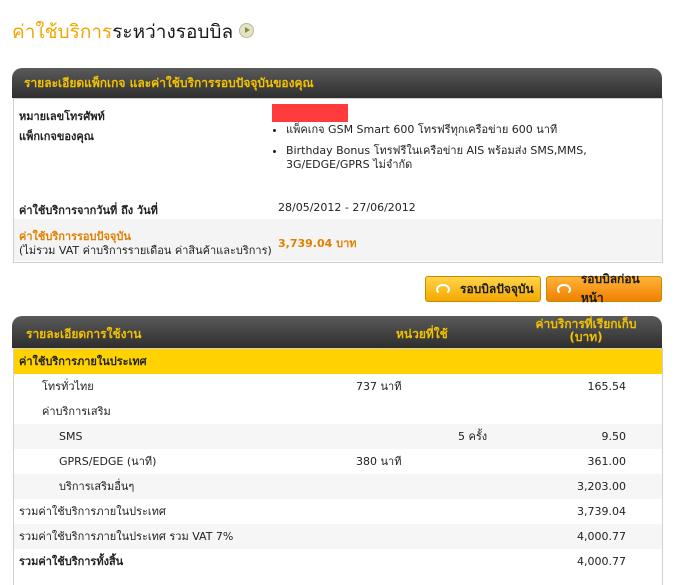  What do you see at coordinates (473, 436) in the screenshot?
I see `row-units: 5 ครั้ง` at bounding box center [473, 436].